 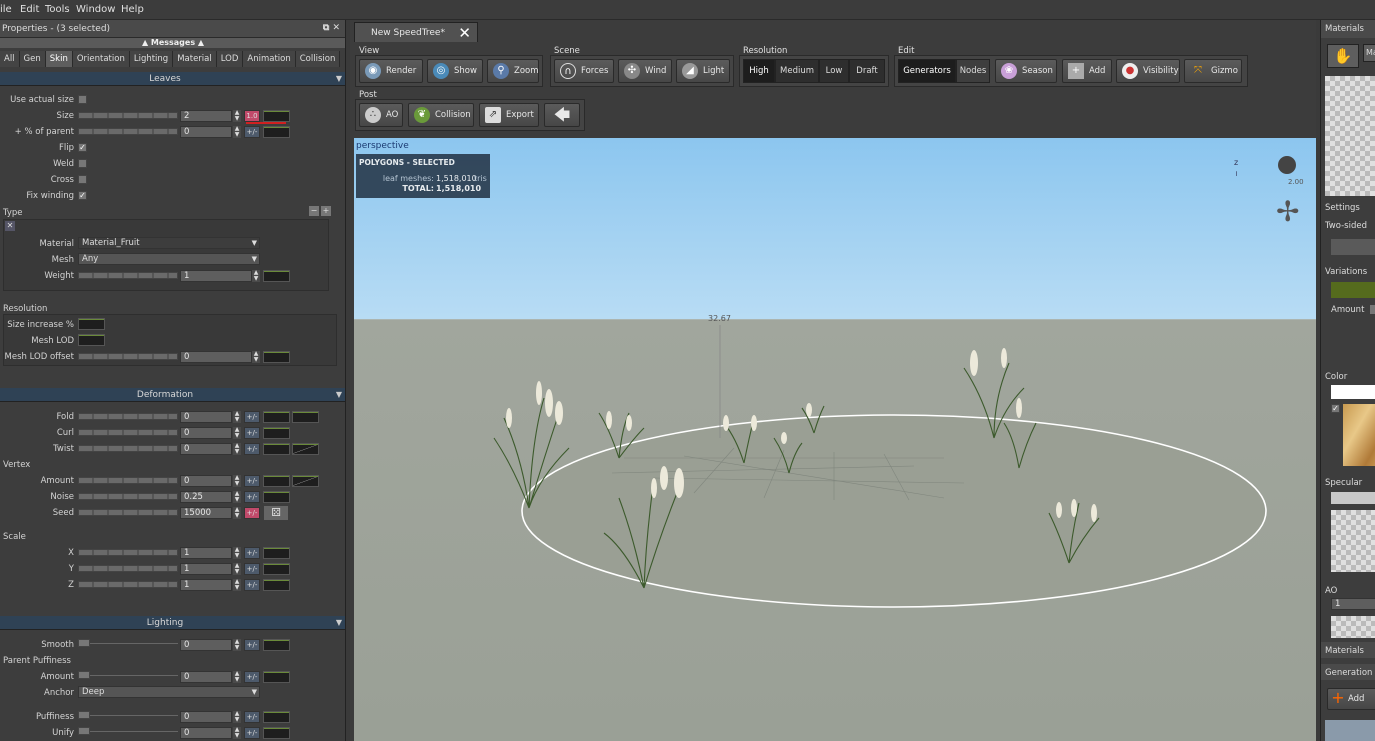 What do you see at coordinates (276, 116) in the screenshot?
I see `size-curve` at bounding box center [276, 116].